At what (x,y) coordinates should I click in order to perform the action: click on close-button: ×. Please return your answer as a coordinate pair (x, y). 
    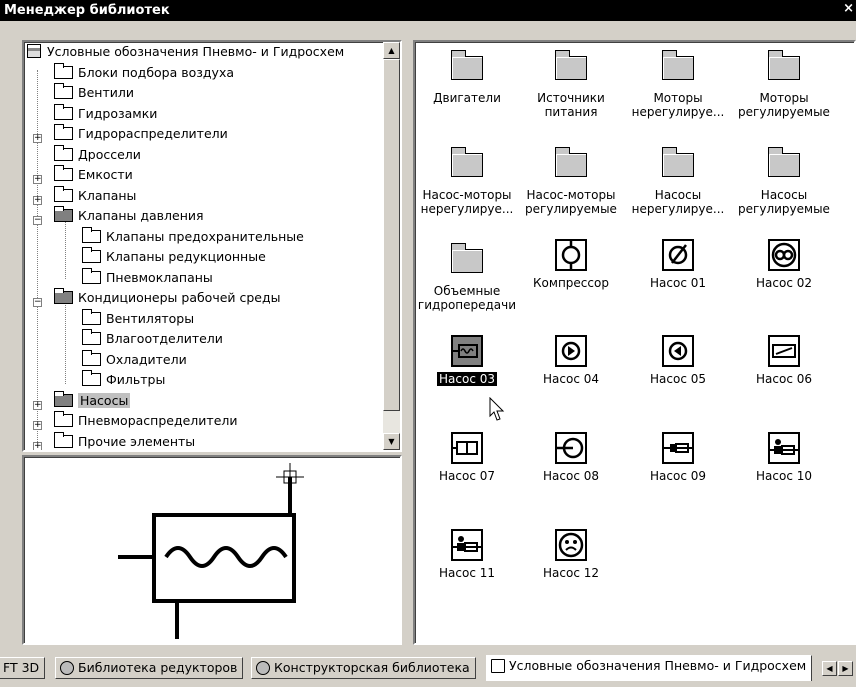
    Looking at the image, I should click on (848, 8).